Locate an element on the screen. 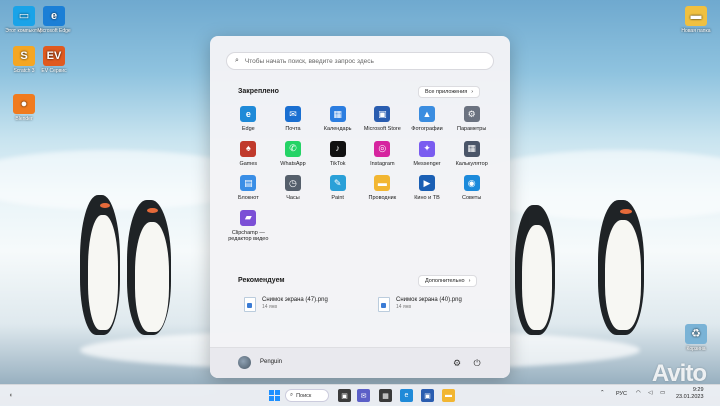 The height and width of the screenshot is (406, 720). pinned-app: ◷ Часы is located at coordinates (293, 188).